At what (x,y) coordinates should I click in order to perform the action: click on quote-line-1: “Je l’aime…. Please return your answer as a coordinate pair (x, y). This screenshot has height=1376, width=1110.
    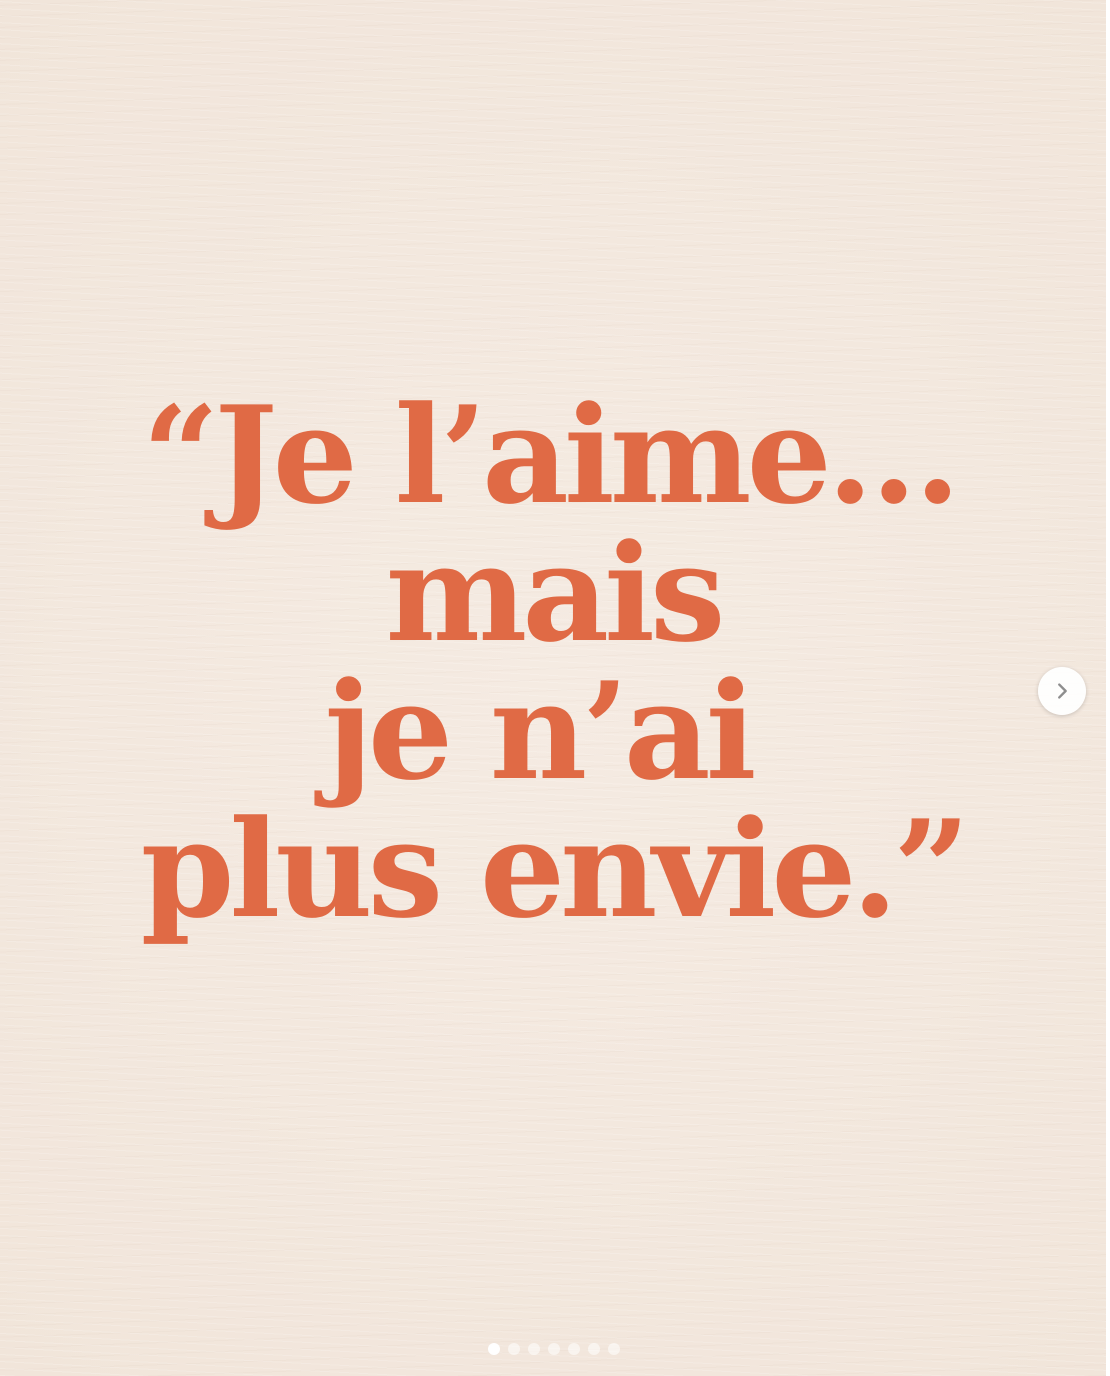
    Looking at the image, I should click on (551, 455).